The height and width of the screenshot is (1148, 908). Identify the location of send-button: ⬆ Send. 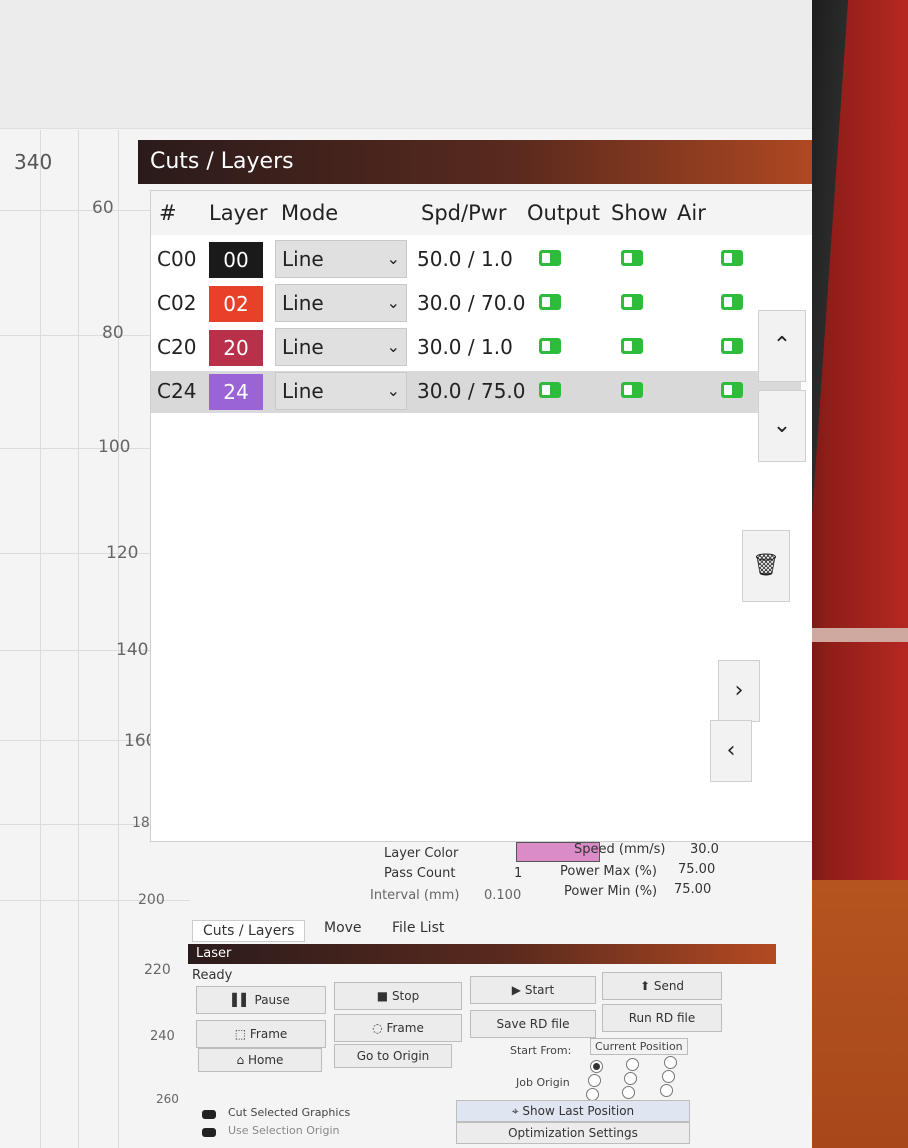
(662, 986).